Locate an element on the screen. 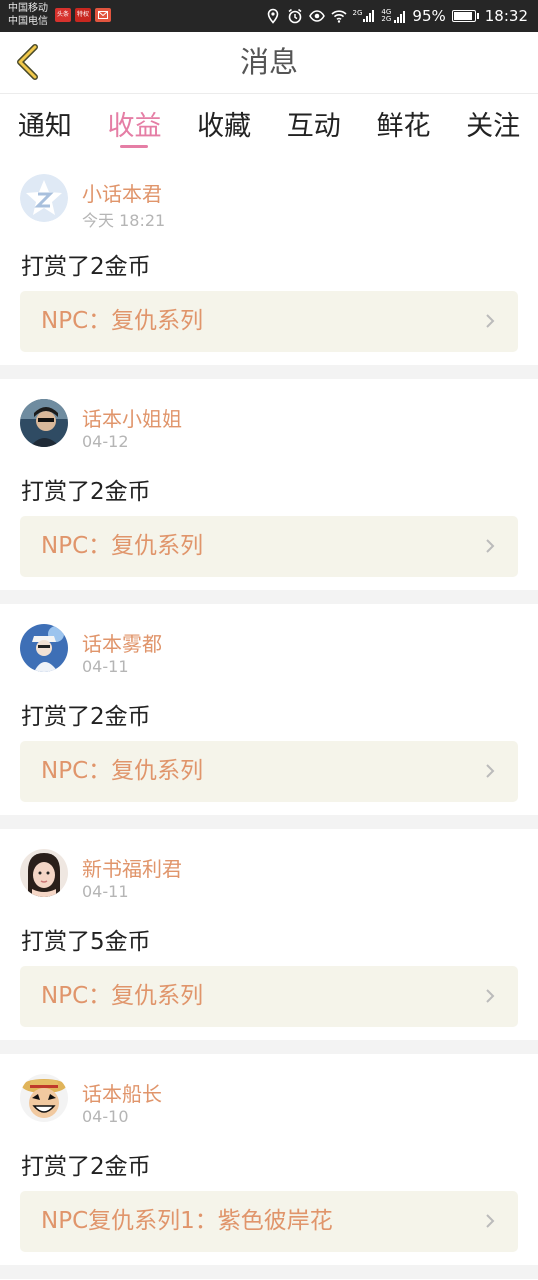 Image resolution: width=538 pixels, height=1280 pixels. tab-label: 互动 is located at coordinates (313, 126).